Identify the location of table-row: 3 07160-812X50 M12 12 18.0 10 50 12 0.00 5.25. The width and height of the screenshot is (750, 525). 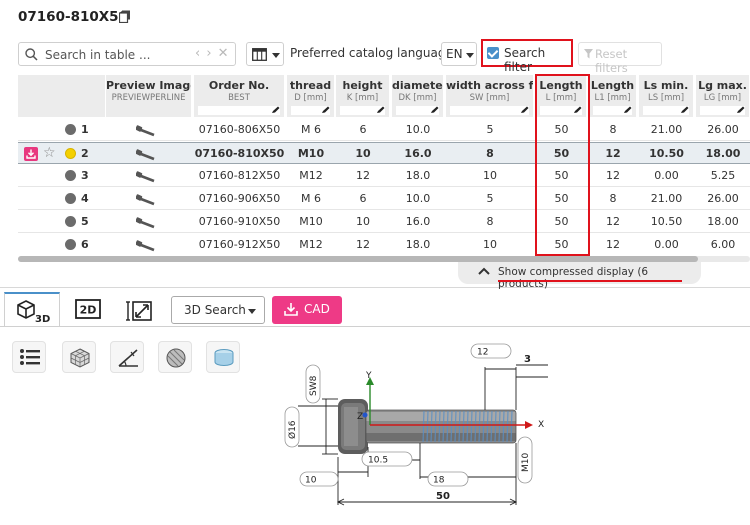
(384, 176).